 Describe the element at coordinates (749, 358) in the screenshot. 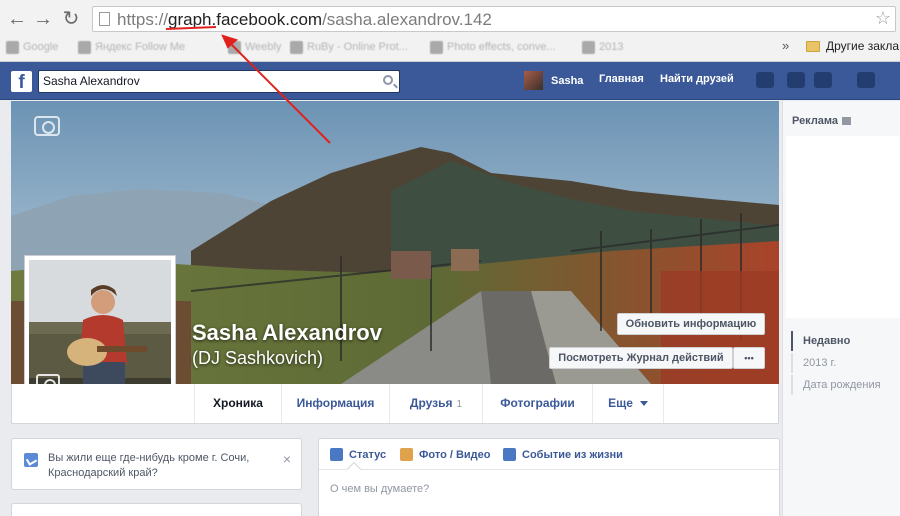

I see `more-options-button: •••` at that location.